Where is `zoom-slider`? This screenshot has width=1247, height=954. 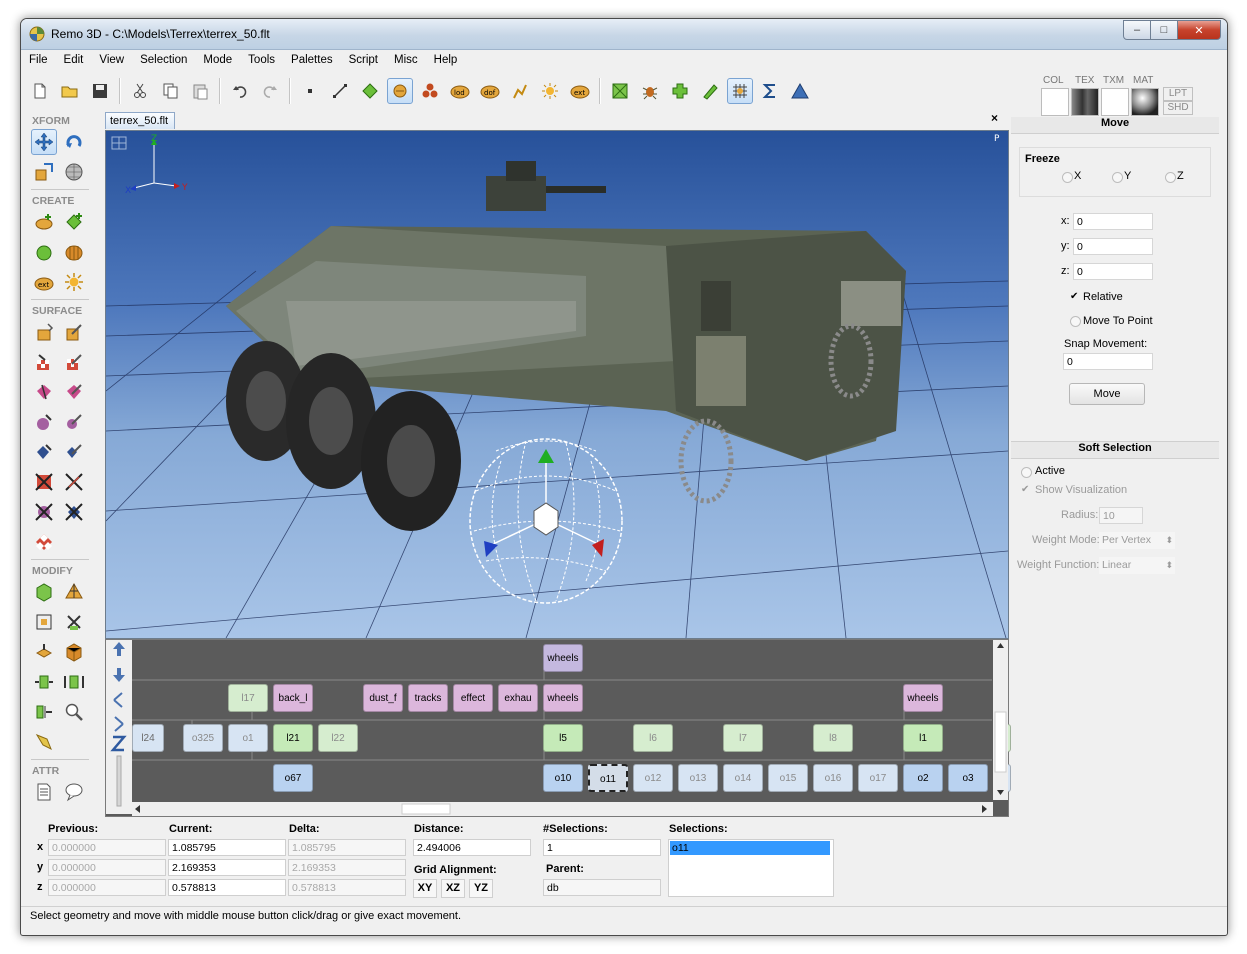
zoom-slider is located at coordinates (119, 781).